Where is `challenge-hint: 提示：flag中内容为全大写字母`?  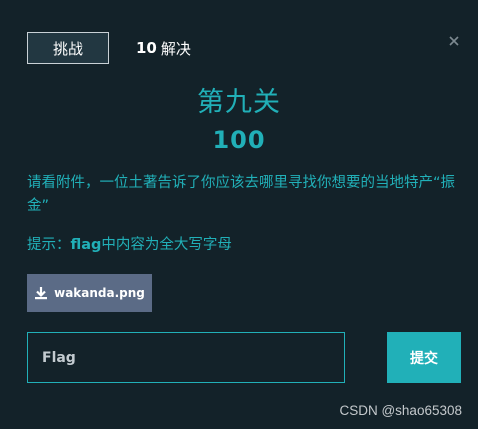 challenge-hint: 提示：flag中内容为全大写字母 is located at coordinates (247, 245).